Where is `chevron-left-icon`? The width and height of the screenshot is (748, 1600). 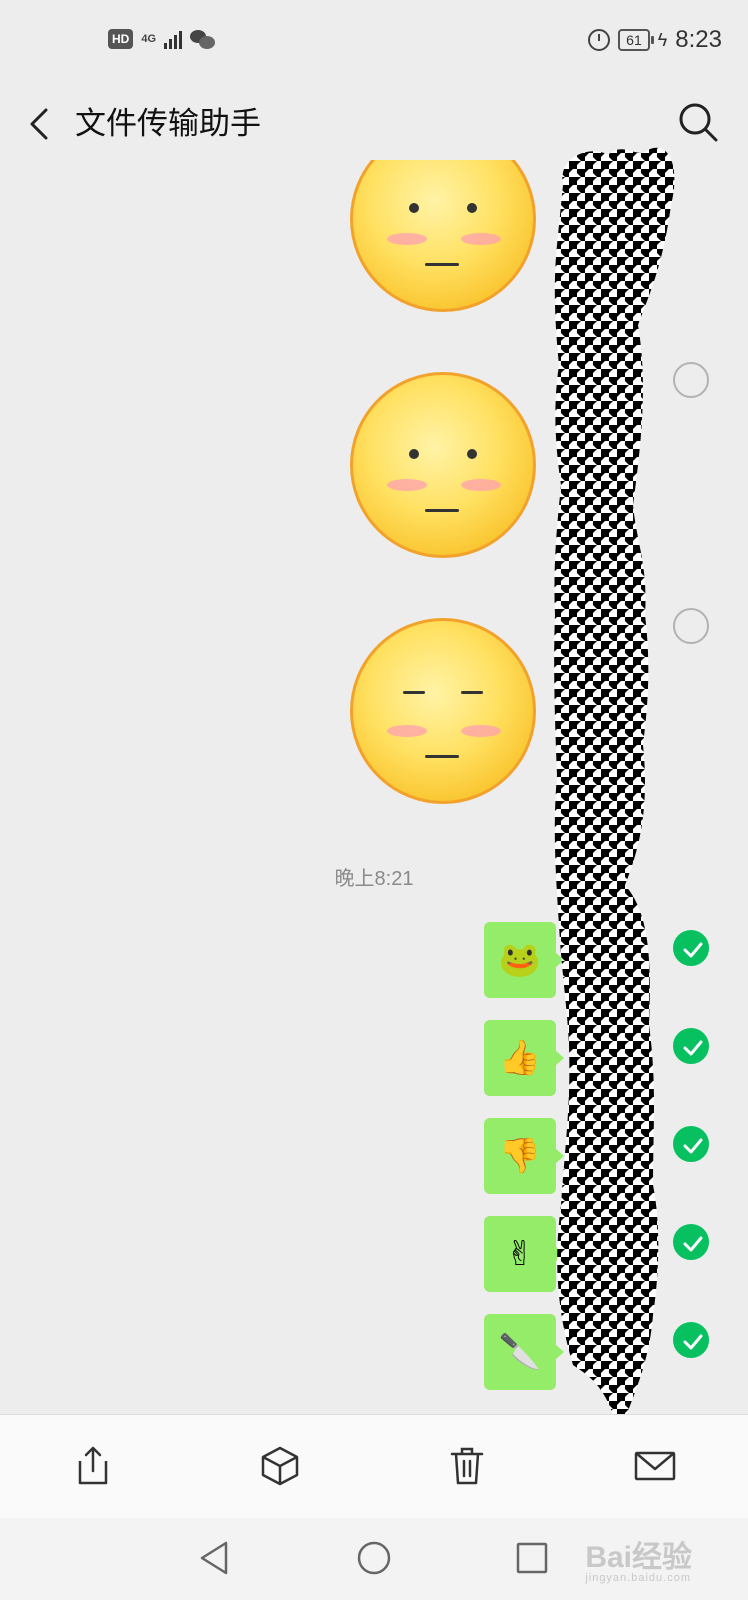
chevron-left-icon is located at coordinates (42, 124).